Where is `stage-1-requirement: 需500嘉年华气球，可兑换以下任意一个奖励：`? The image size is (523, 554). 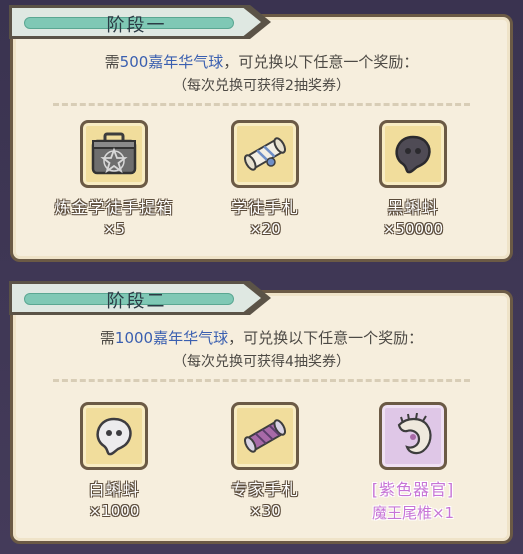
stage-1-requirement: 需500嘉年华气球，可兑换以下任意一个奖励： is located at coordinates (261, 62).